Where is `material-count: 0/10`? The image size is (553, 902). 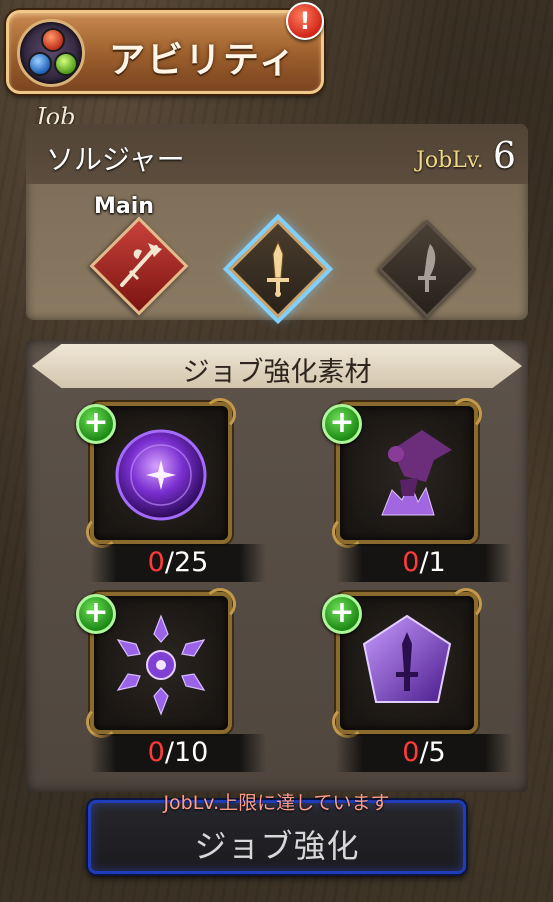
material-count: 0/10 is located at coordinates (178, 753).